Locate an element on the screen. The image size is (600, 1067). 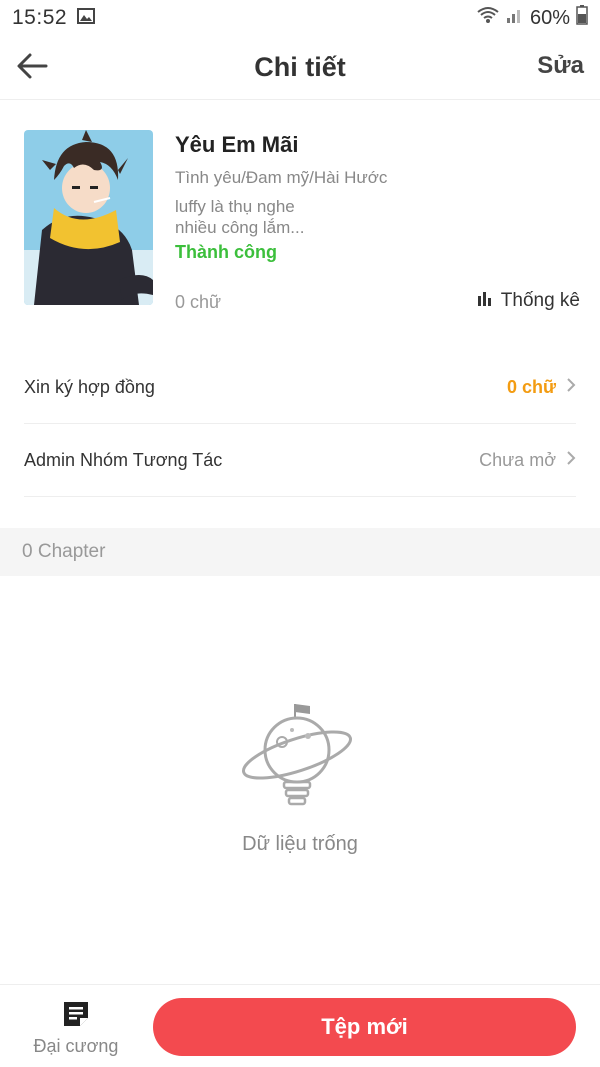
app-header: Chi tiết Sửa is located at coordinates (300, 68).